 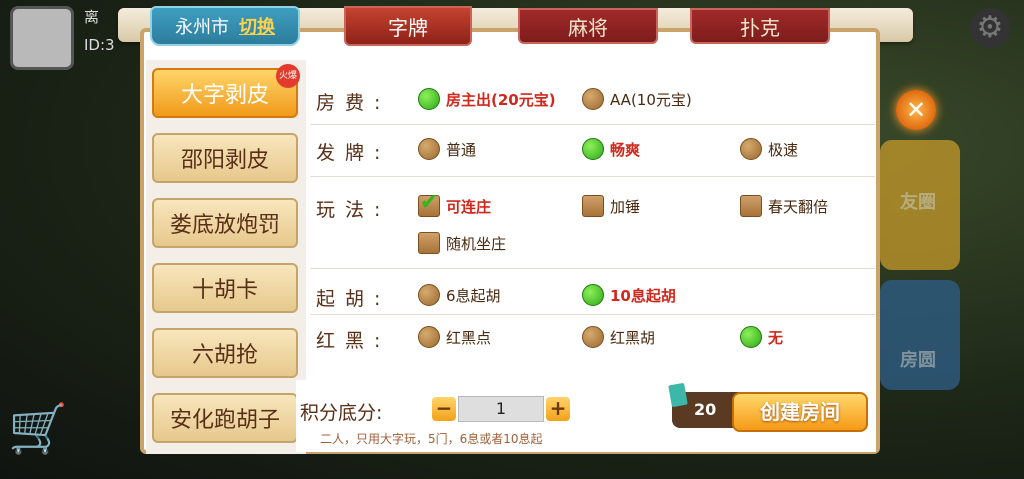 What do you see at coordinates (348, 299) in the screenshot?
I see `start-hu-label: 起胡:` at bounding box center [348, 299].